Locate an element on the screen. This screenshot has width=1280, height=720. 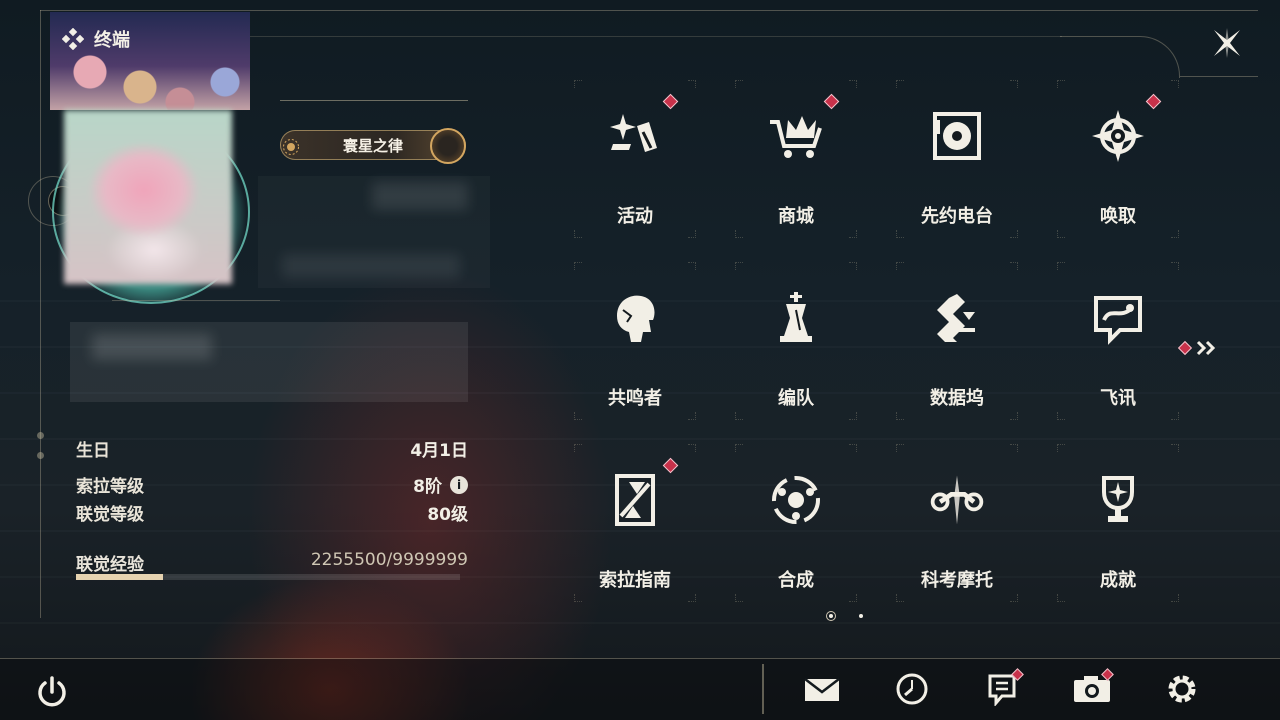
stat-label: 生日 is located at coordinates (93, 451).